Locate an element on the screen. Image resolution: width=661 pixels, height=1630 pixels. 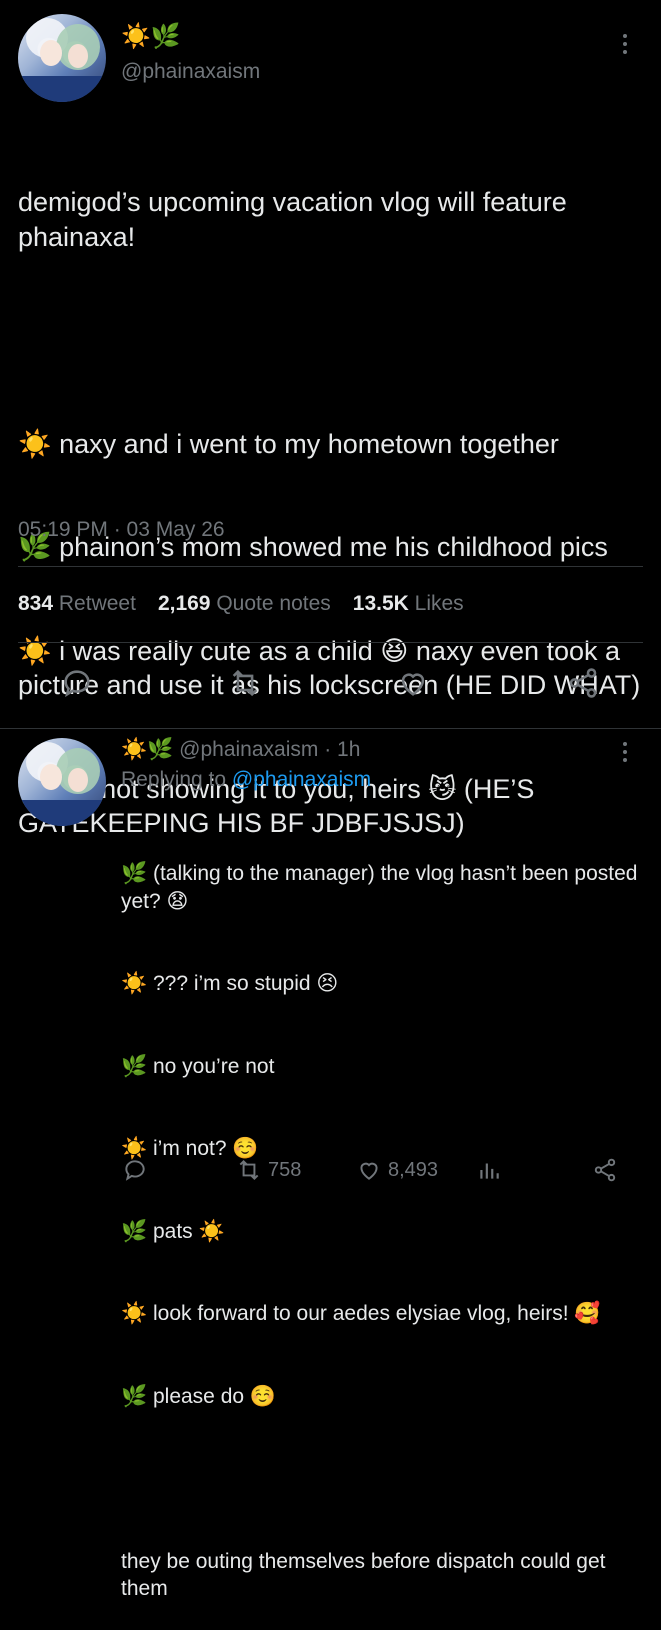
quote-stat: 2,169 Quote notes is located at coordinates (244, 604).